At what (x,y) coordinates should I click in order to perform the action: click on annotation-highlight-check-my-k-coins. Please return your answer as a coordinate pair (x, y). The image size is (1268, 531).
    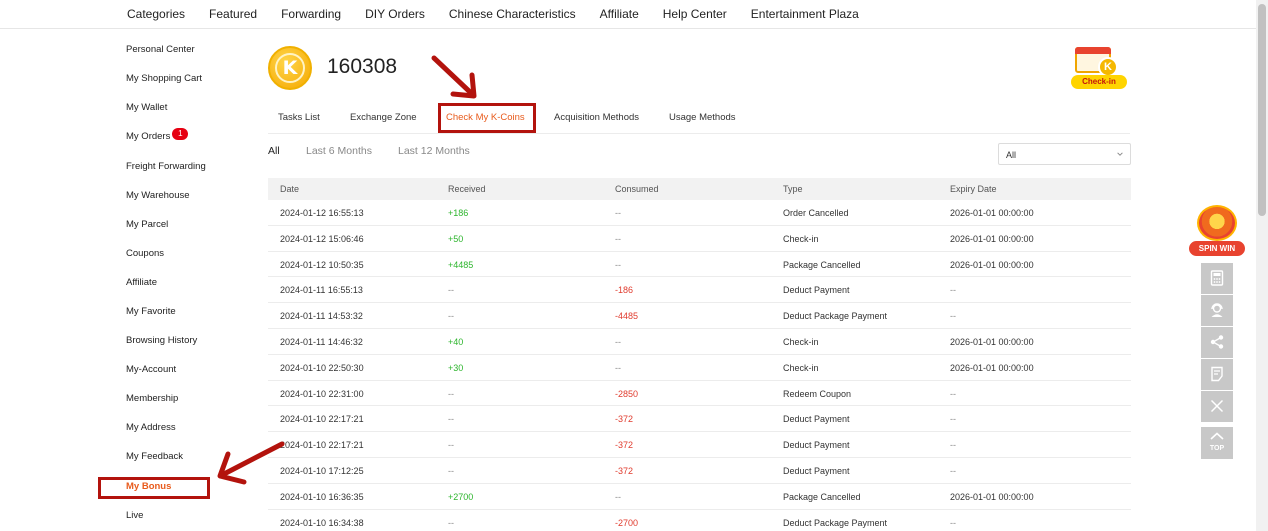
    Looking at the image, I should click on (487, 118).